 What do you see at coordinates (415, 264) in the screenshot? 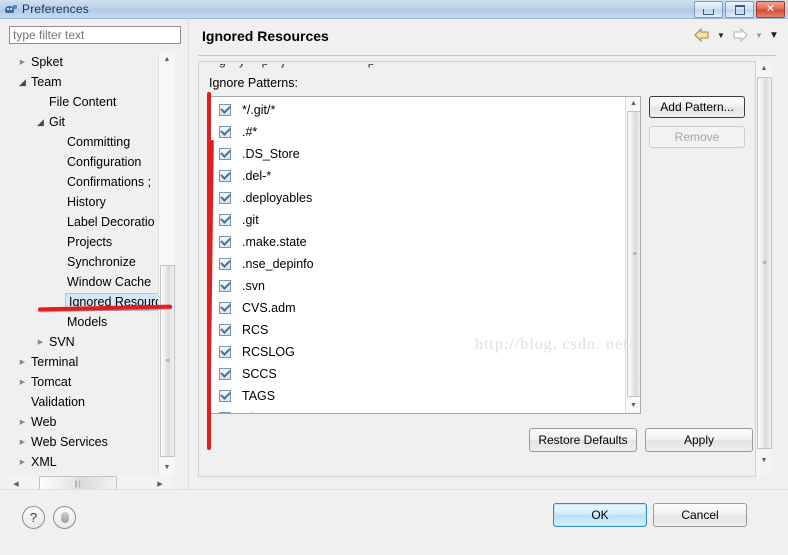
I see `list-item: .nse_depinfo` at bounding box center [415, 264].